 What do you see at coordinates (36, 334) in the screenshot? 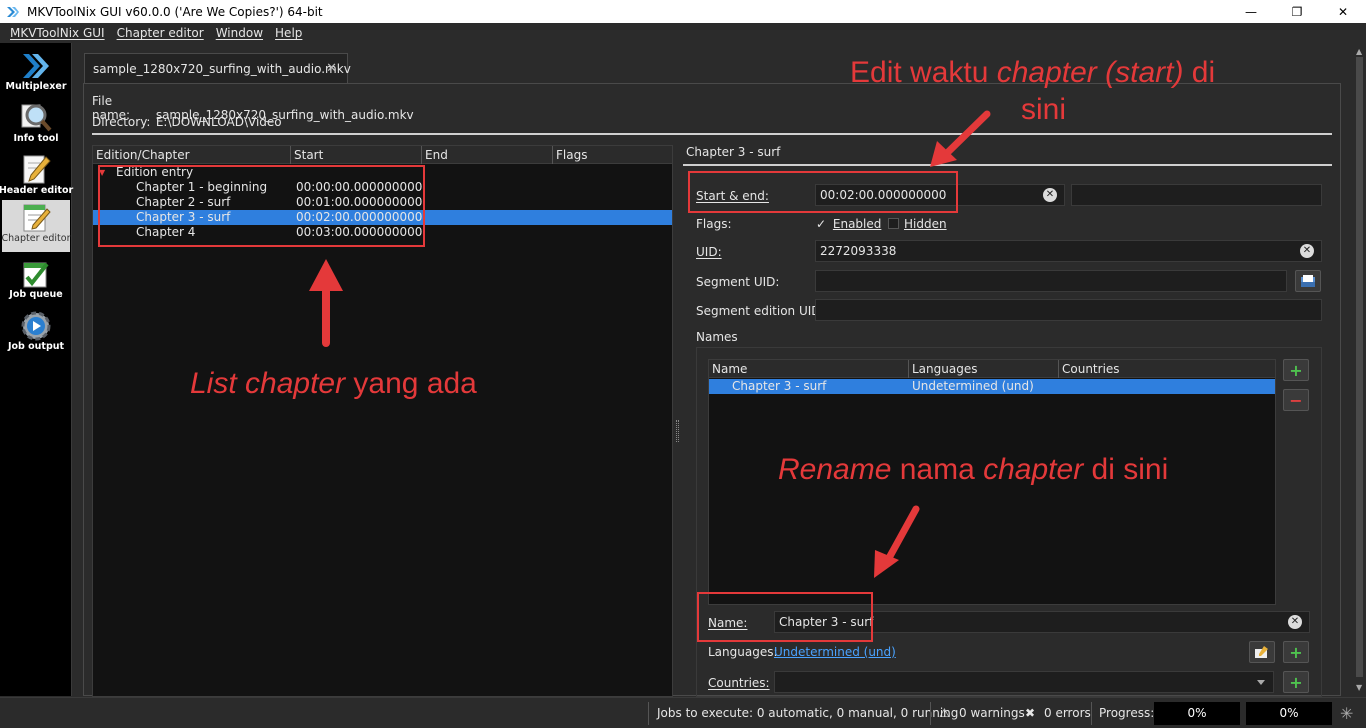
I see `sidebar-item-job-output: Job output` at bounding box center [36, 334].